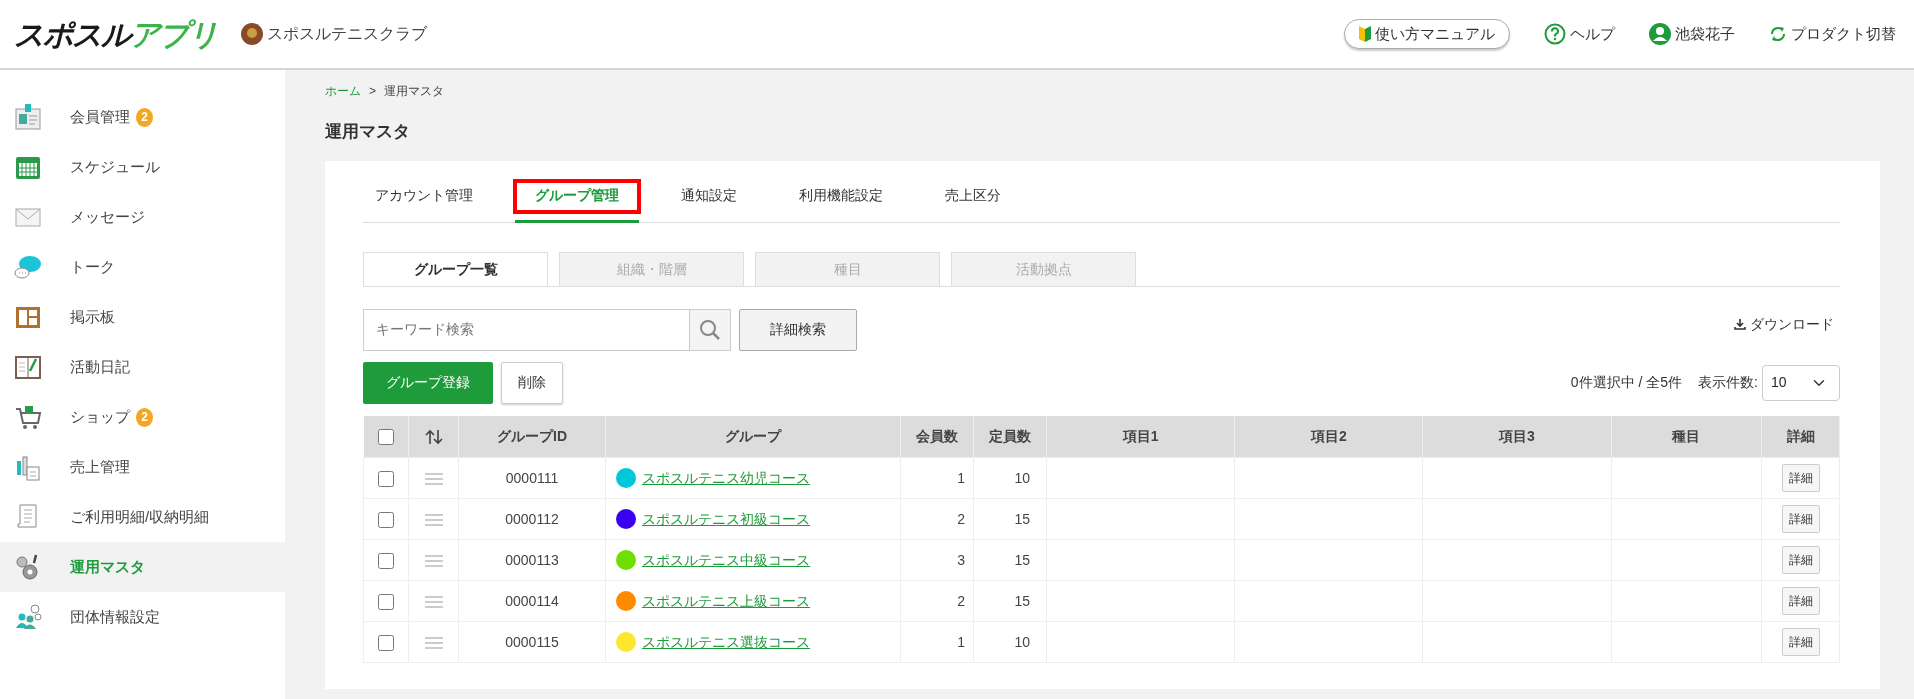 Image resolution: width=1914 pixels, height=699 pixels. What do you see at coordinates (1705, 34) in the screenshot?
I see `user-link: 池袋花子` at bounding box center [1705, 34].